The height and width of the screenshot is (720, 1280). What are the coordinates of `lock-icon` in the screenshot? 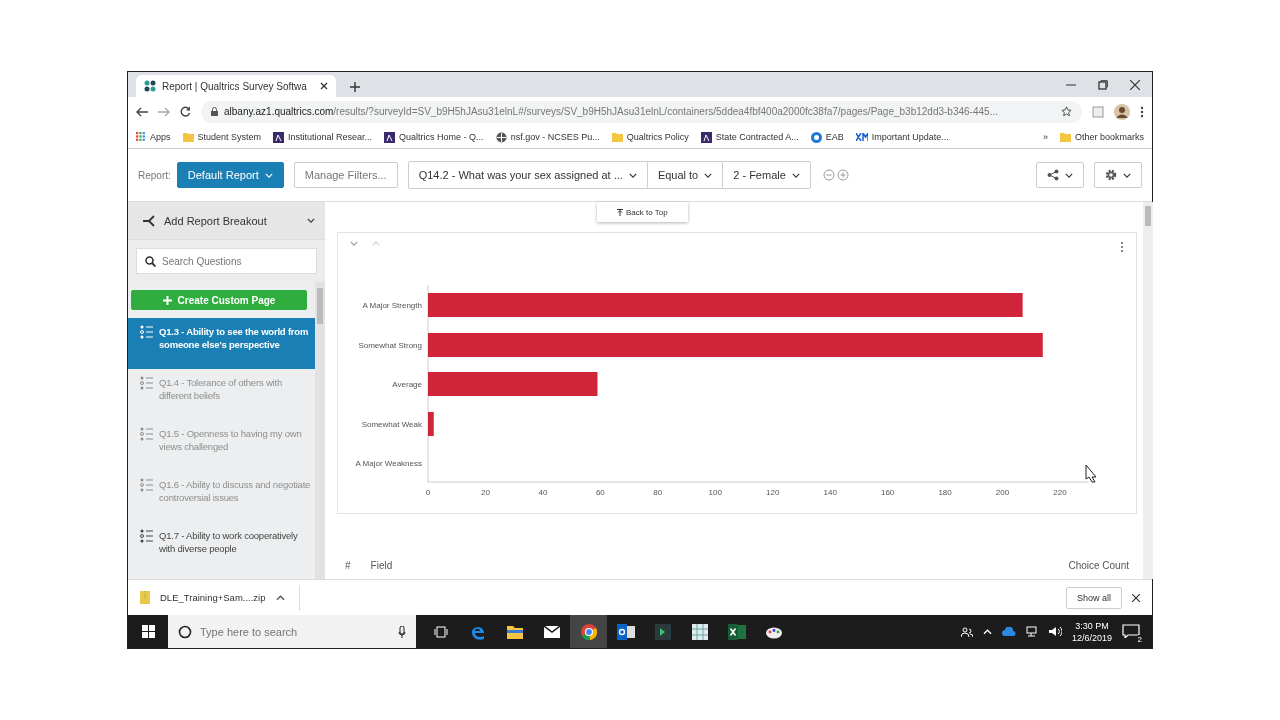 It's located at (214, 111).